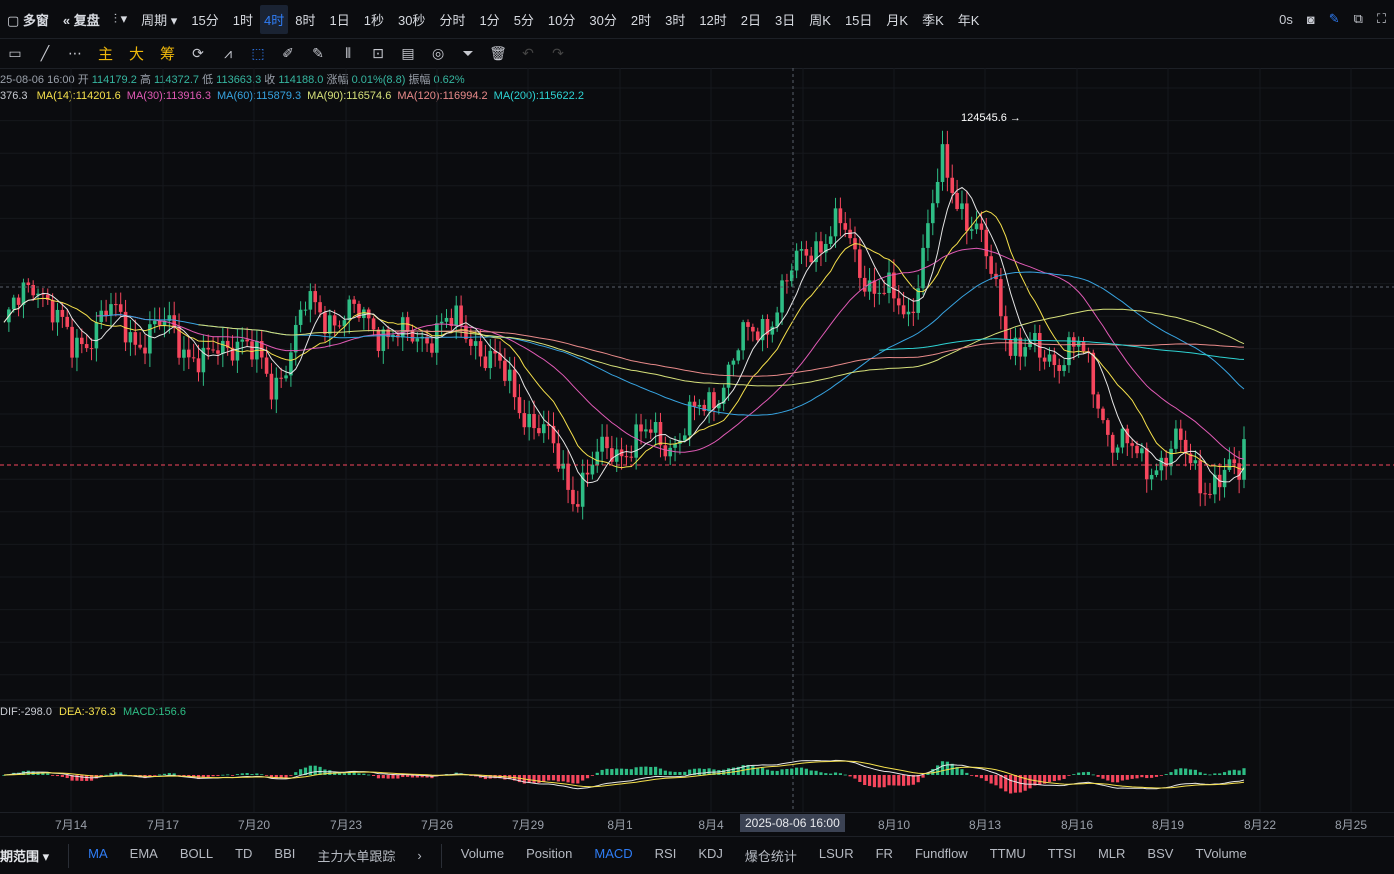 This screenshot has width=1394, height=874. Describe the element at coordinates (549, 855) in the screenshot. I see `sub-indicator-1: Position` at that location.